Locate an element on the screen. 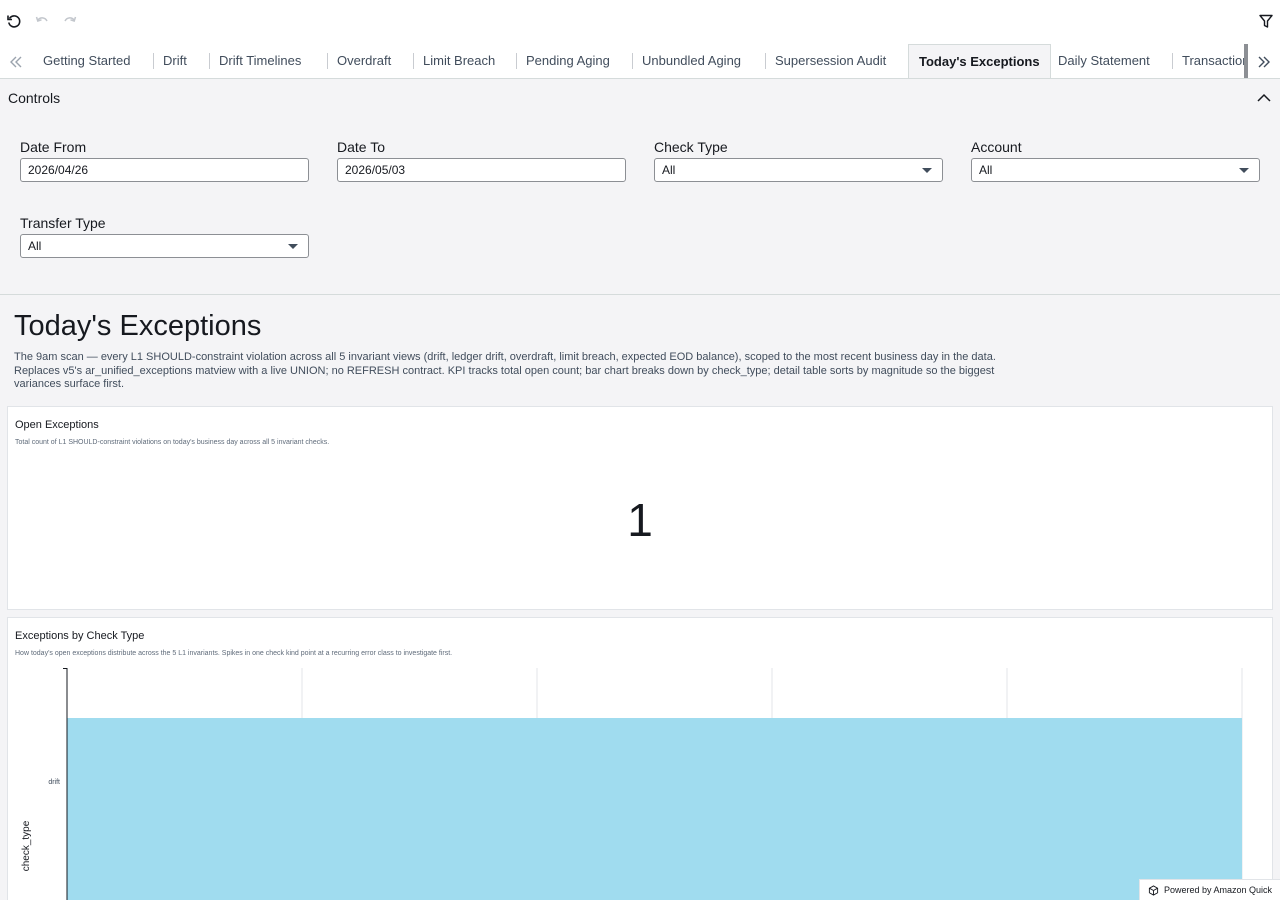 Image resolution: width=1280 pixels, height=900 pixels. tab-label: Transactions is located at coordinates (1215, 60).